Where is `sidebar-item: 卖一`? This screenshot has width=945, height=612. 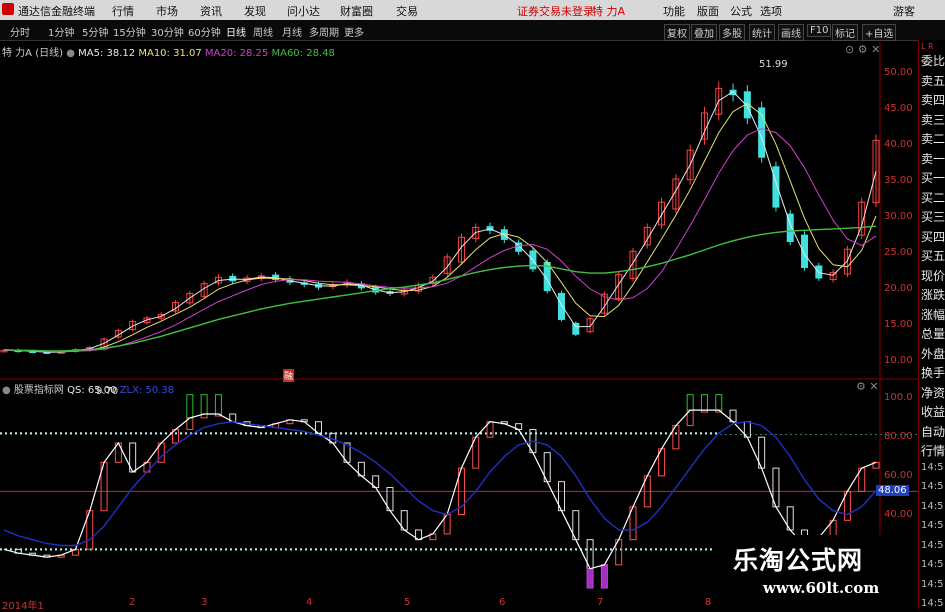
sidebar-item: 卖一 is located at coordinates (933, 158).